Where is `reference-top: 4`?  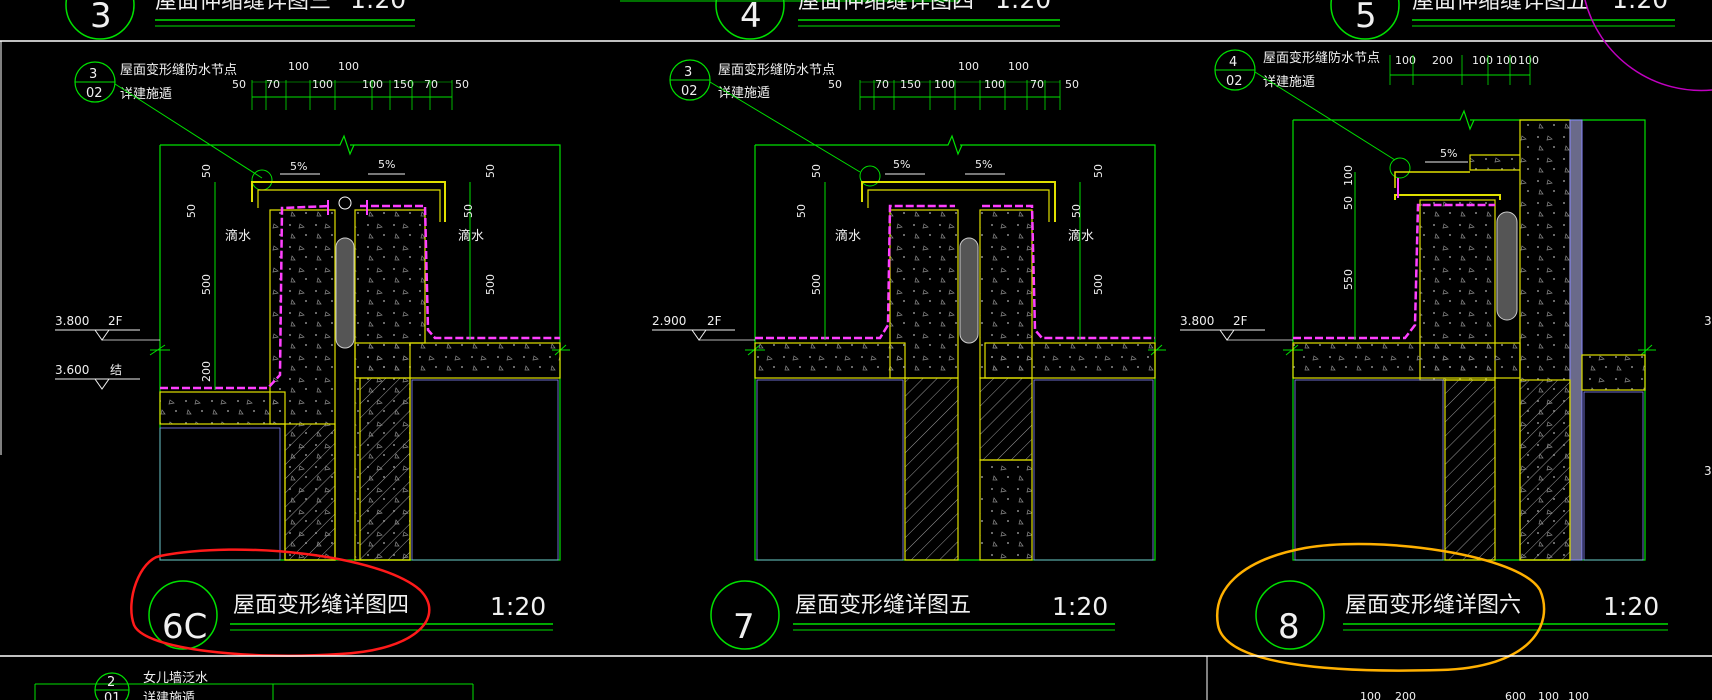
reference-top: 4 is located at coordinates (1233, 62).